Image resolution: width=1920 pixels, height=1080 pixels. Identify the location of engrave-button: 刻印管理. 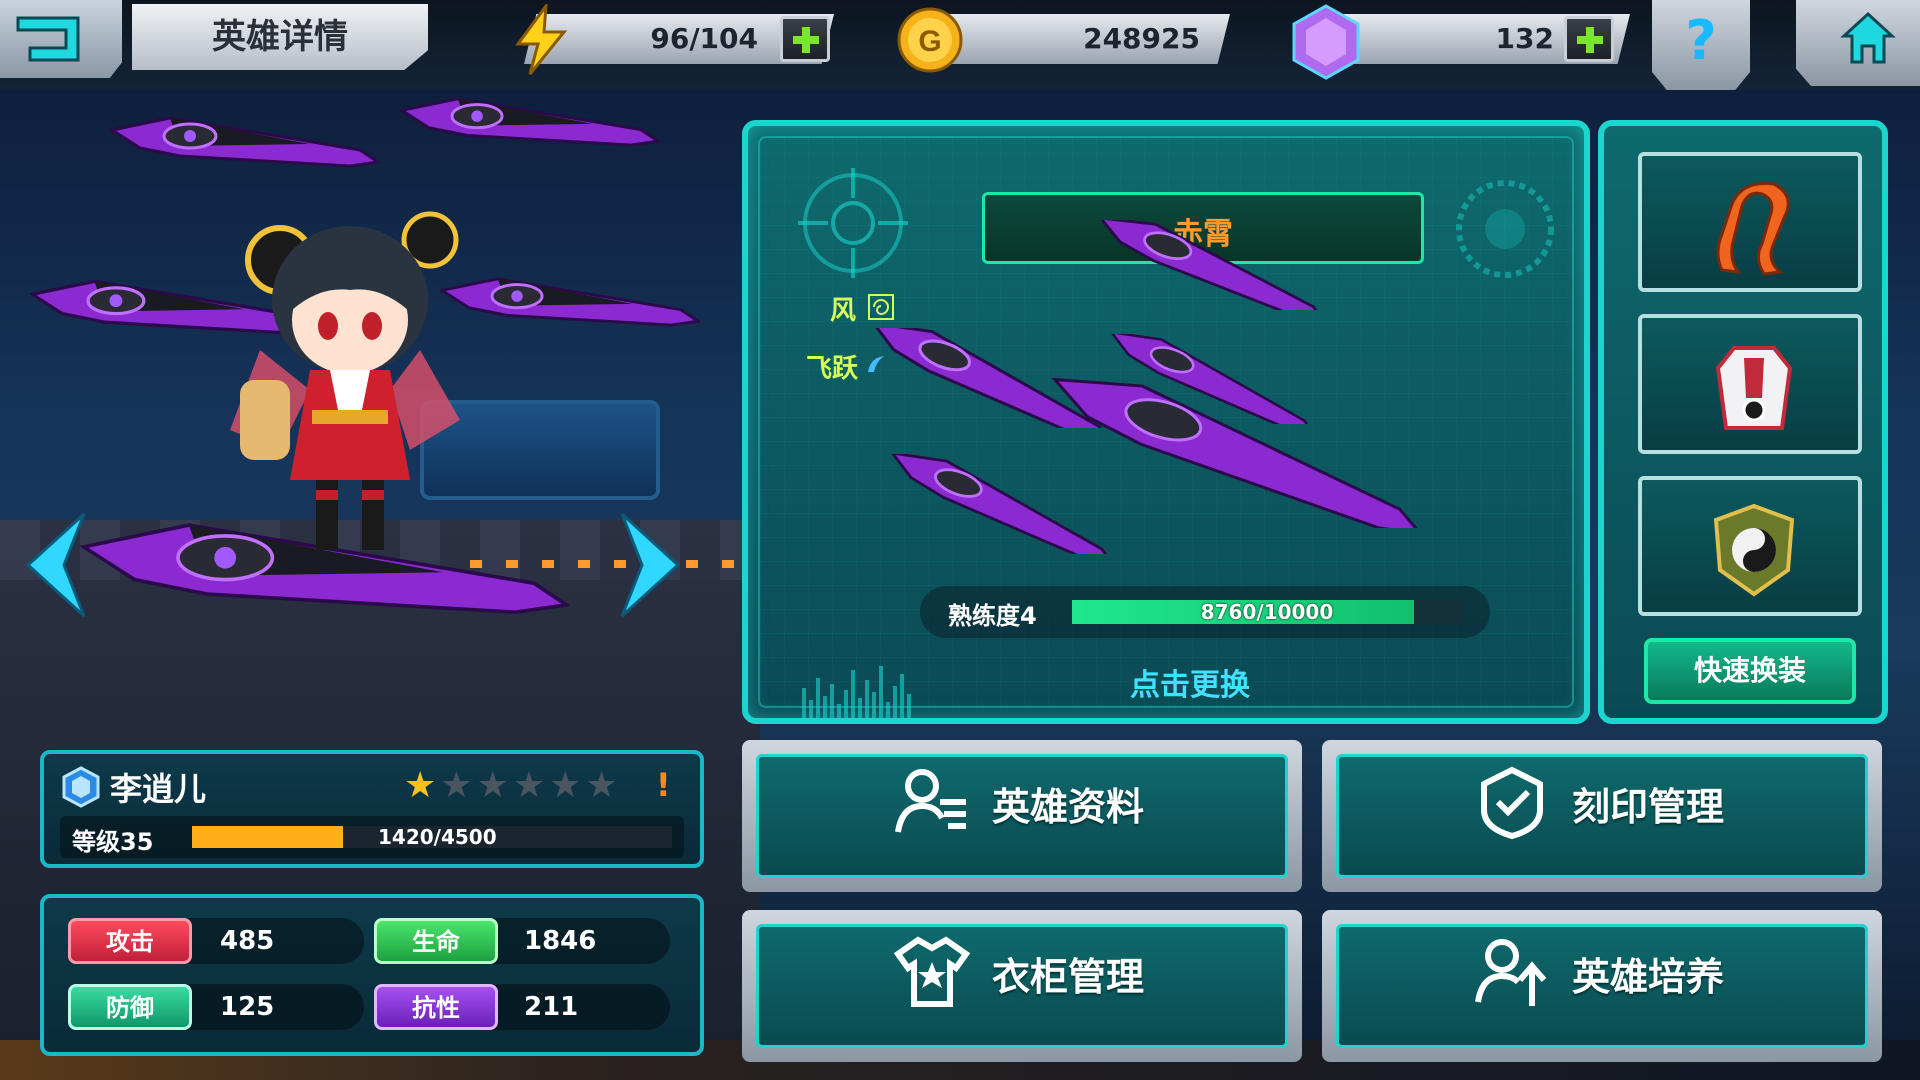
(1602, 816).